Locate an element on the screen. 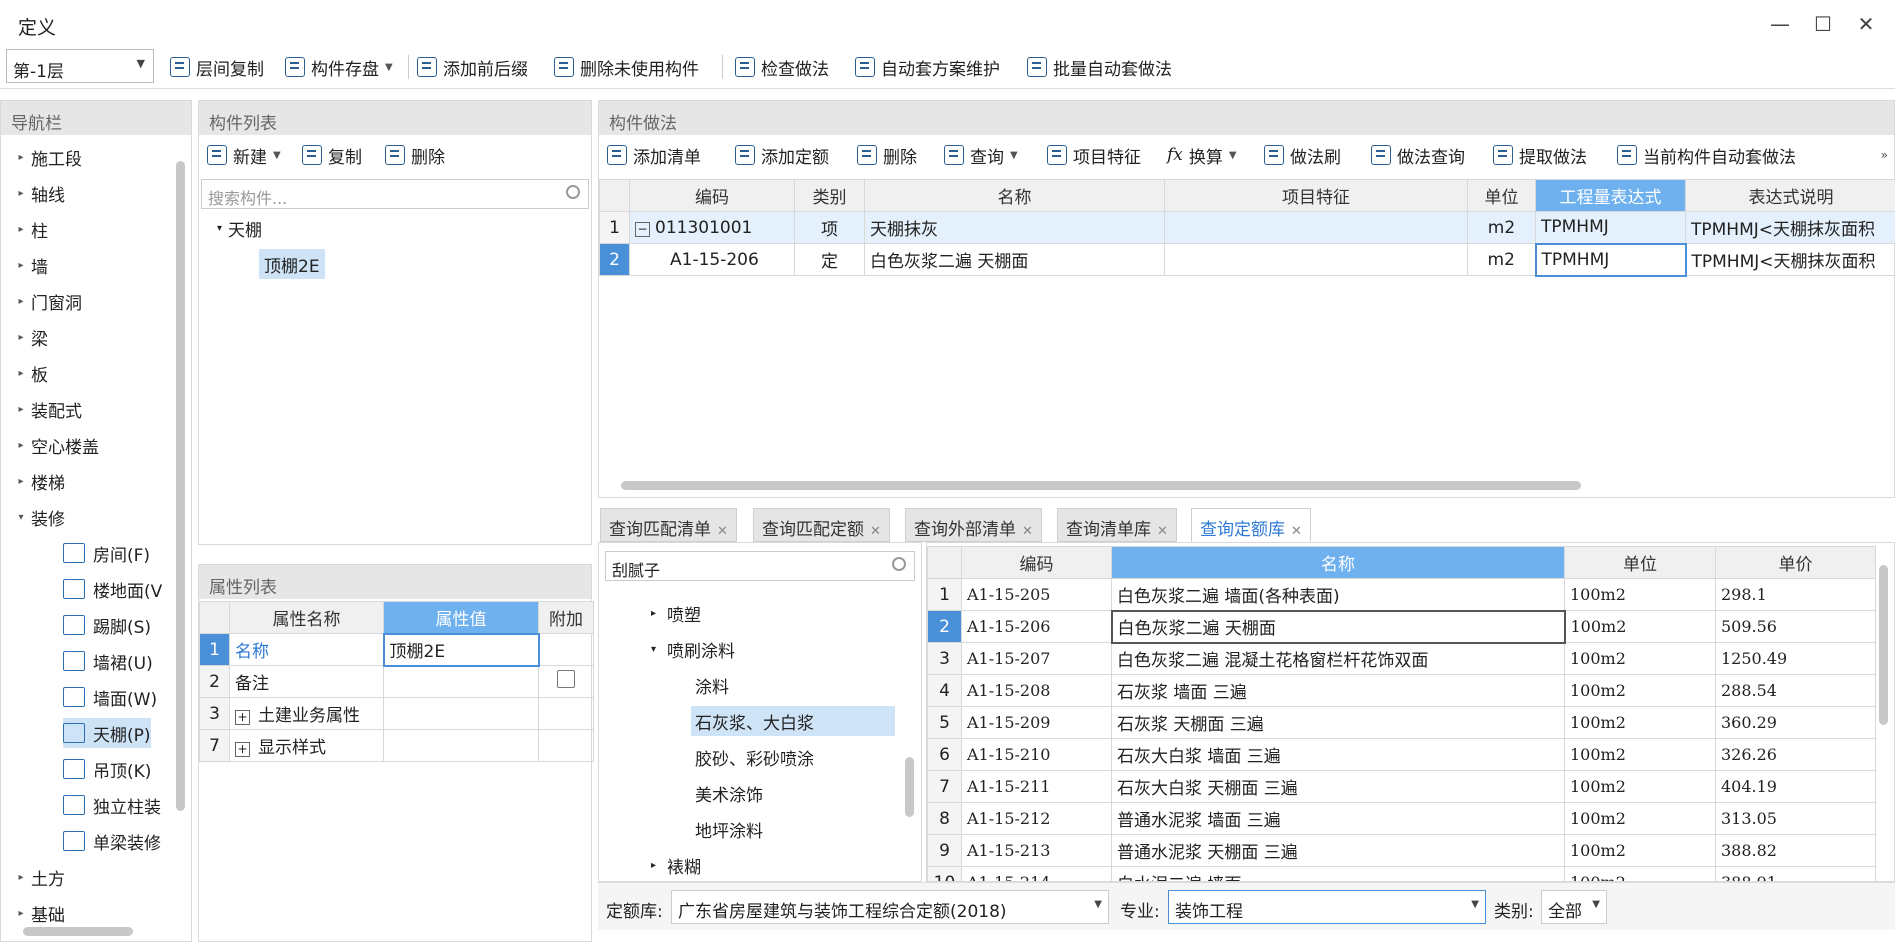 Image resolution: width=1895 pixels, height=945 pixels. delete-method-button: 删除 is located at coordinates (887, 155).